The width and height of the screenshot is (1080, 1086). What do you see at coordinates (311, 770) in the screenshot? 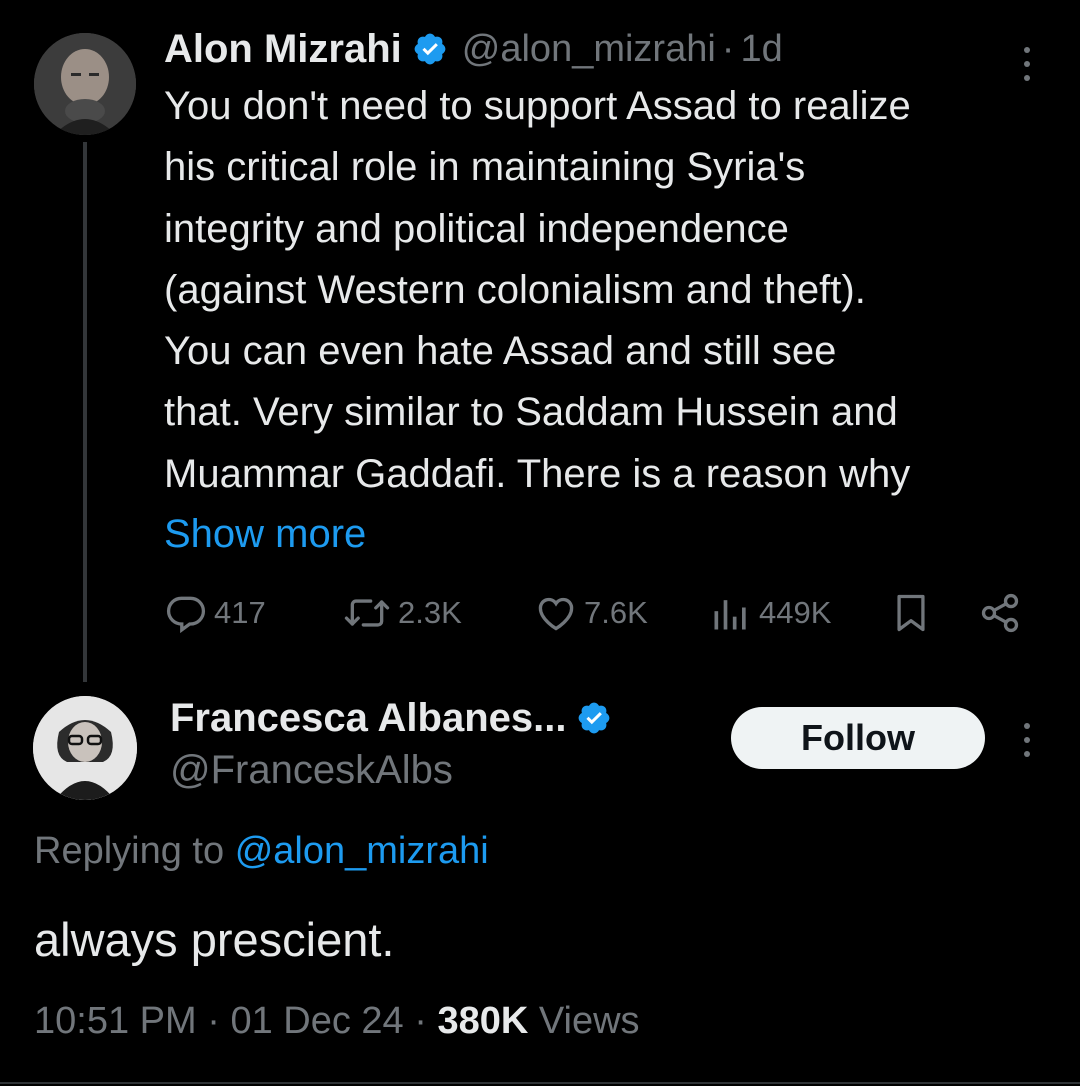
I see `author-handle: @FranceskAlbs` at bounding box center [311, 770].